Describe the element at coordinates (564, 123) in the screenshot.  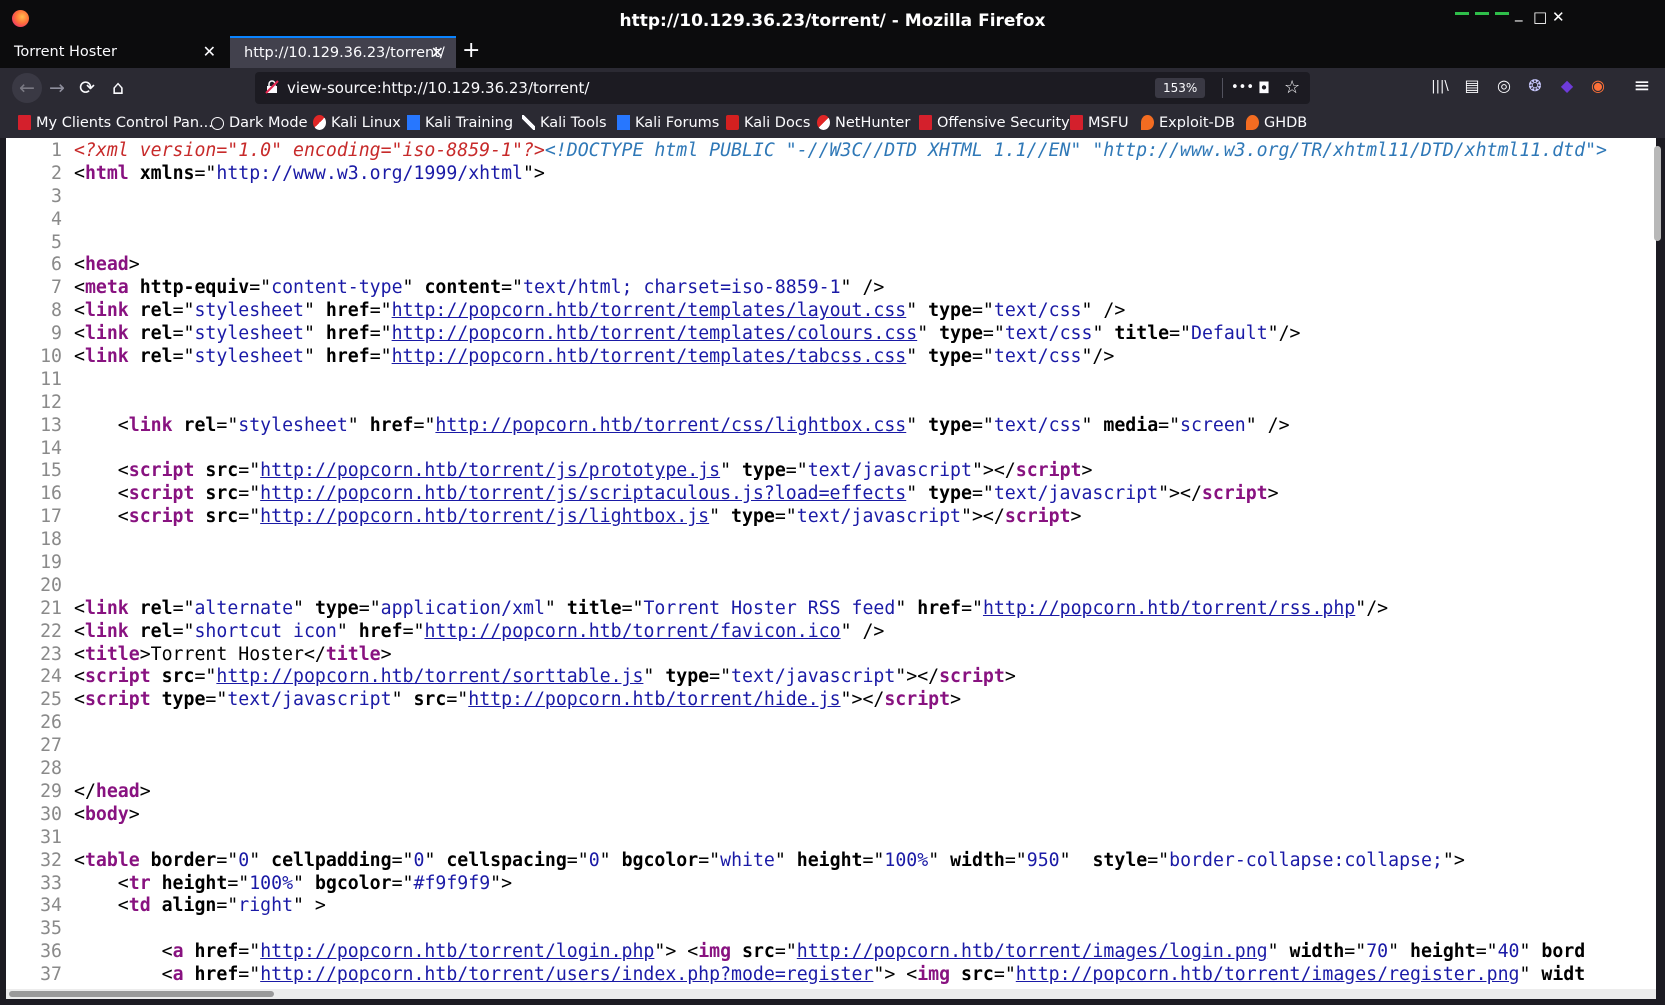
I see `bookmark-item: Kali Tools` at that location.